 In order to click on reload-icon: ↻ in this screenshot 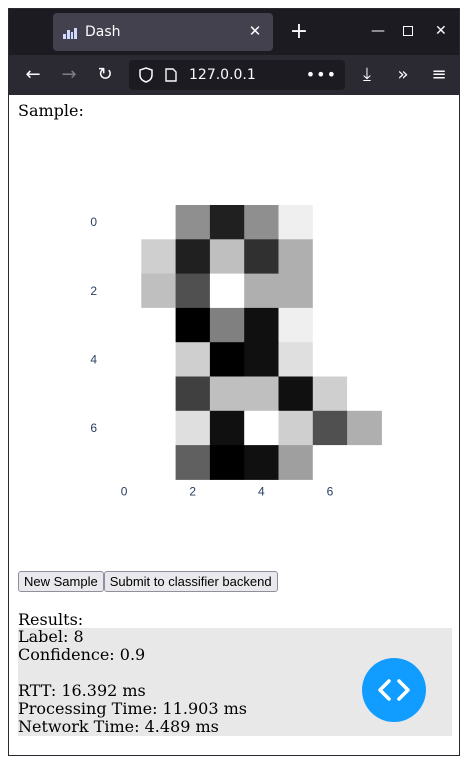, I will do `click(105, 75)`.